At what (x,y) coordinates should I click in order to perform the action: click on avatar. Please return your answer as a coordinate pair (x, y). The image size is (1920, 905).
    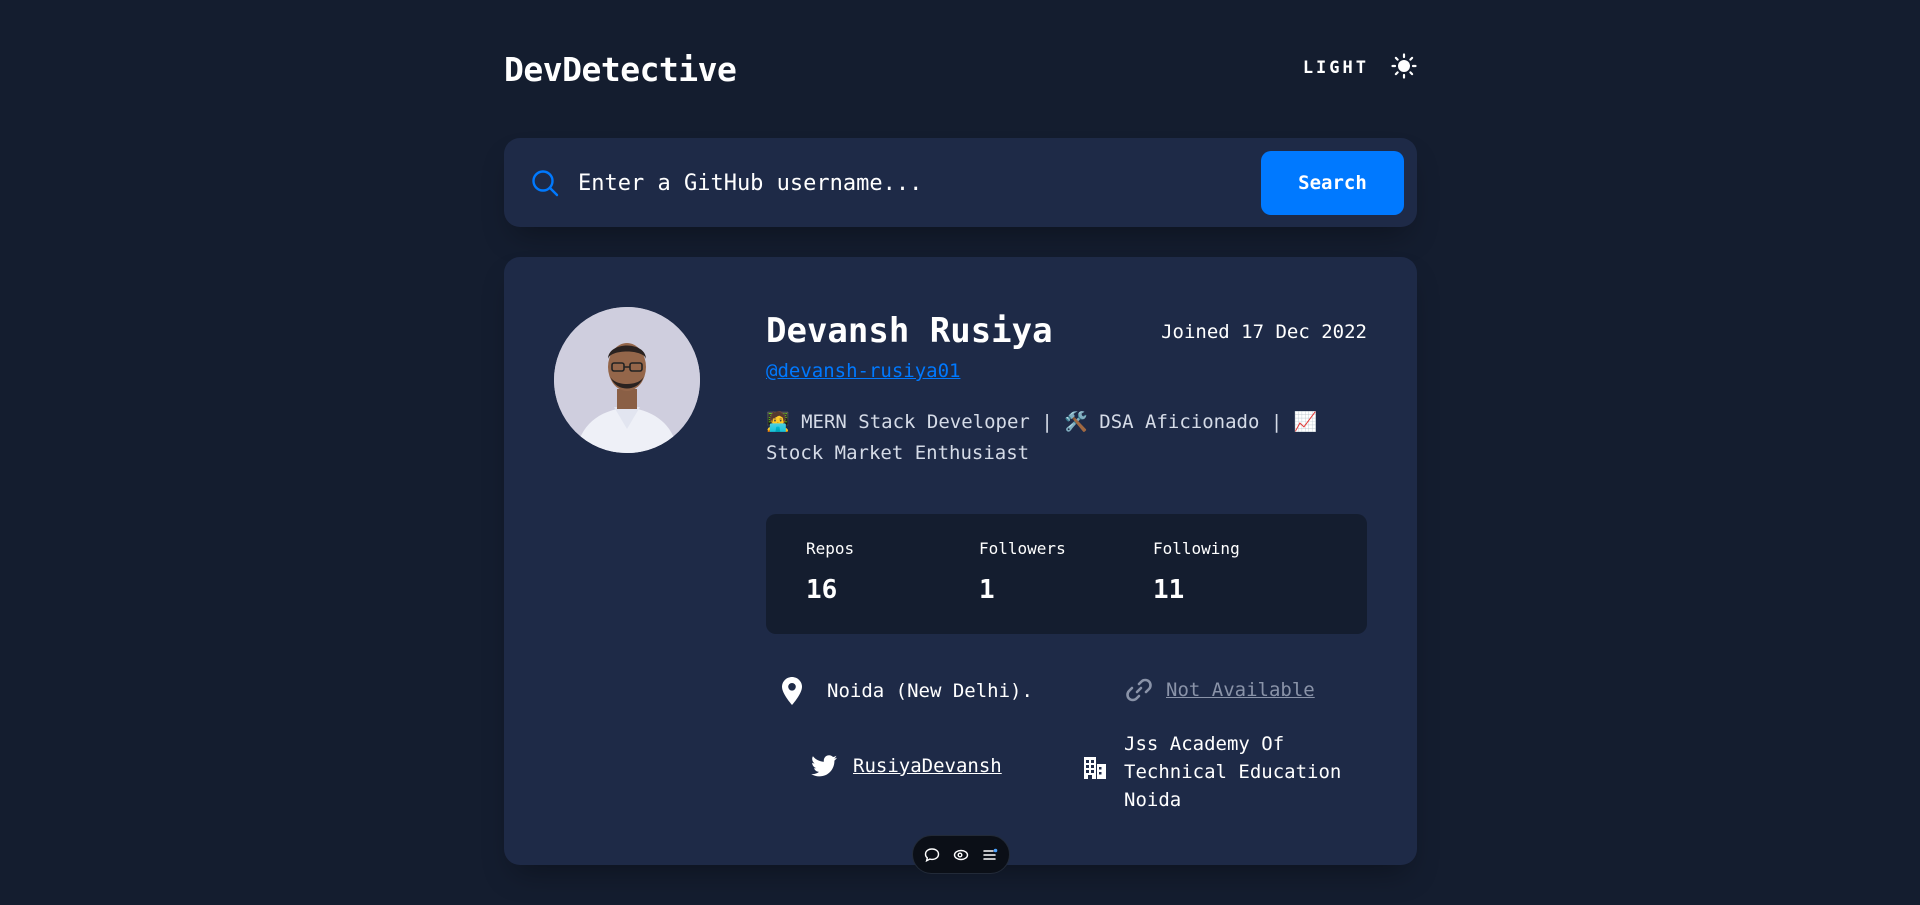
    Looking at the image, I should click on (627, 380).